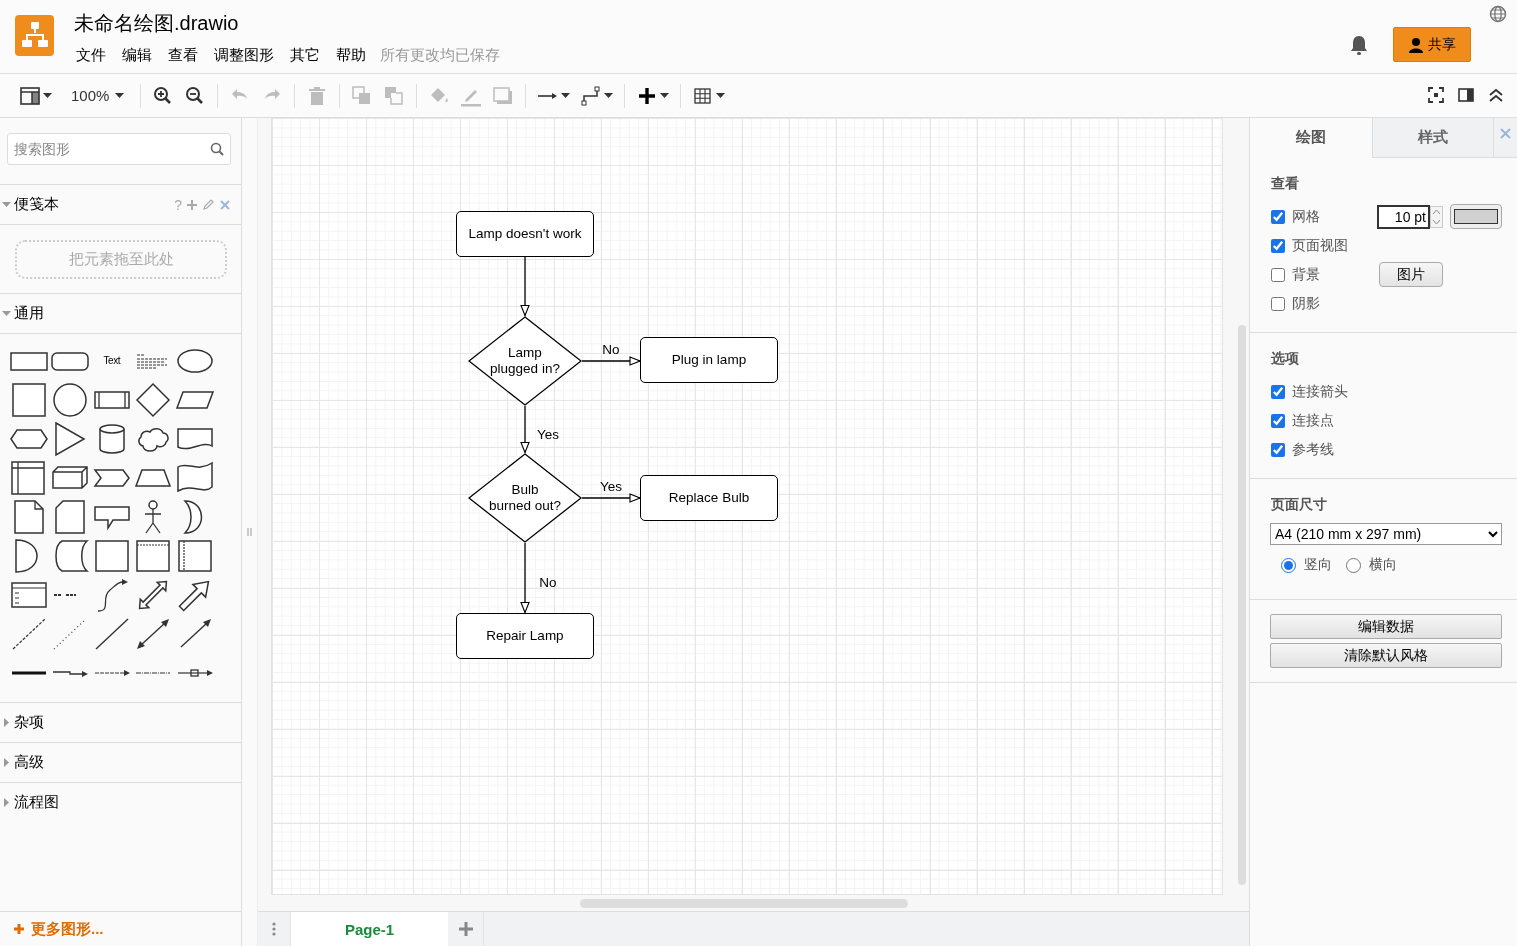 The width and height of the screenshot is (1517, 946). What do you see at coordinates (36, 204) in the screenshot?
I see `section-title: 便笺本` at bounding box center [36, 204].